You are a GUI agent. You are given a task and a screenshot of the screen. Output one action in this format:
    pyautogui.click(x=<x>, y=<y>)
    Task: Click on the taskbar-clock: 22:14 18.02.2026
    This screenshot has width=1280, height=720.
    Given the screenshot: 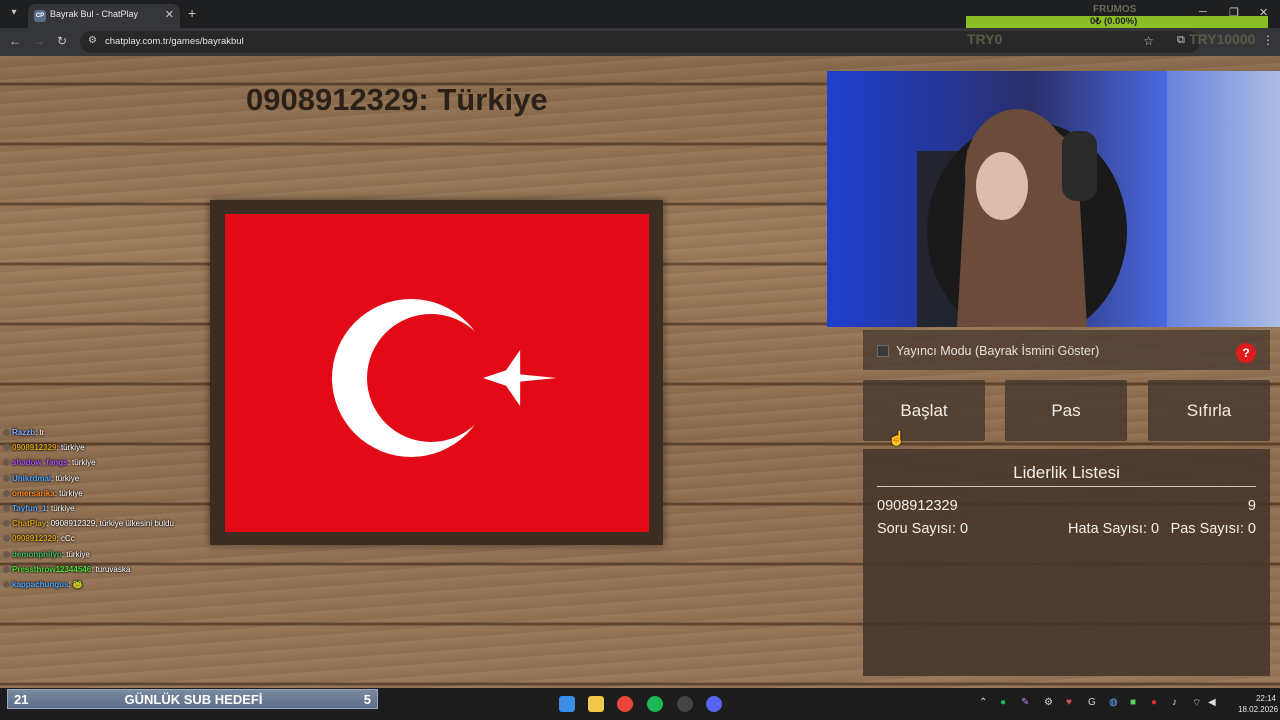 What is the action you would take?
    pyautogui.click(x=1259, y=704)
    